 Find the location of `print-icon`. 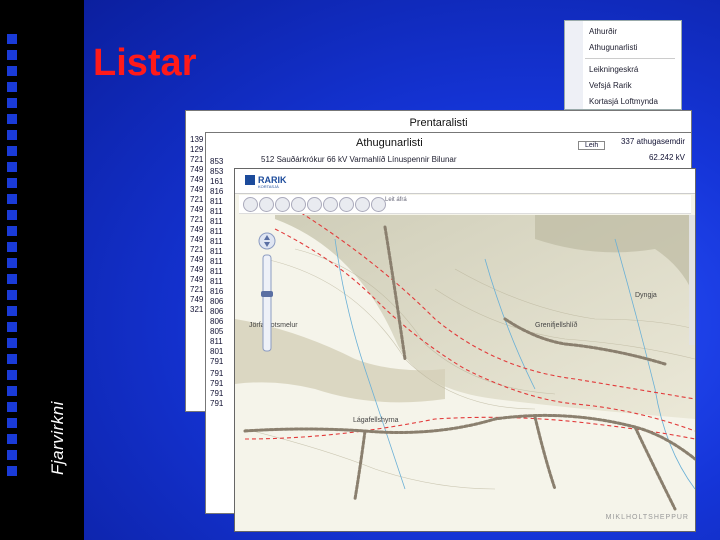

print-icon is located at coordinates (346, 204).